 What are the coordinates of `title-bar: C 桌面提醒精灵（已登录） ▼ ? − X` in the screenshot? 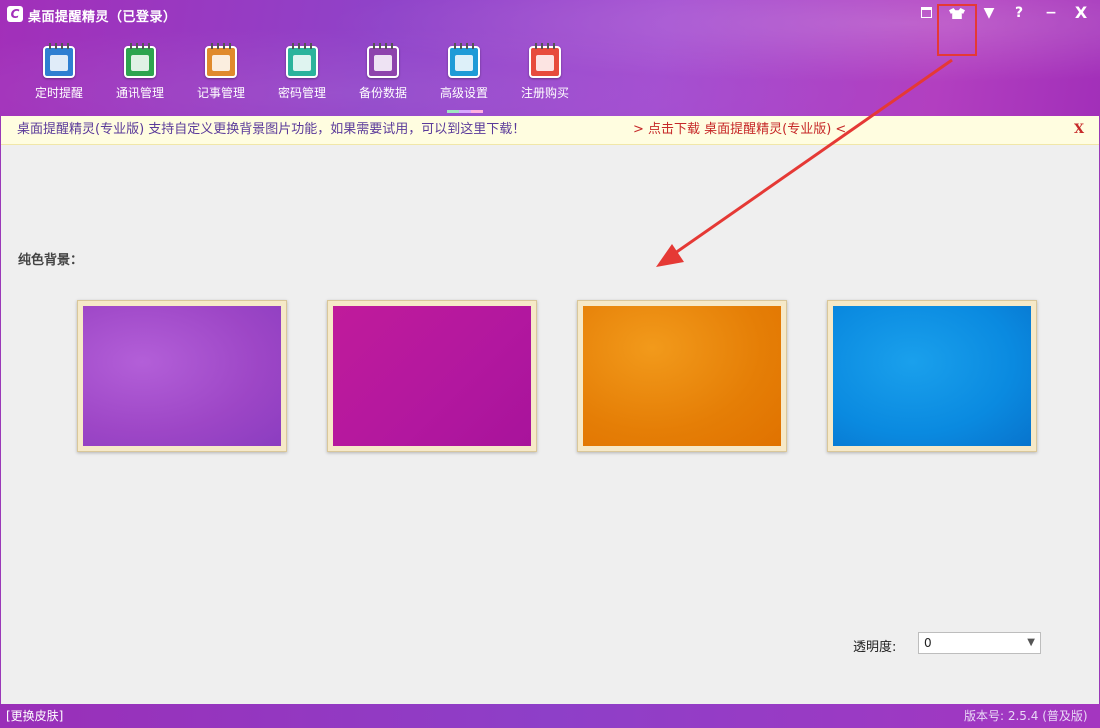 It's located at (550, 15).